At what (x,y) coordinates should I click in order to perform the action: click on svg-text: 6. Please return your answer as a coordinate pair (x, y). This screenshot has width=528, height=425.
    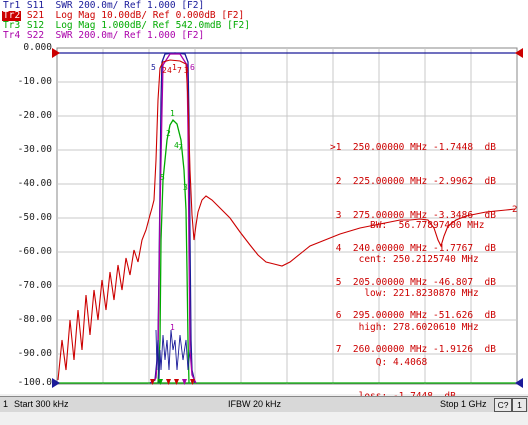
    Looking at the image, I should click on (192, 67).